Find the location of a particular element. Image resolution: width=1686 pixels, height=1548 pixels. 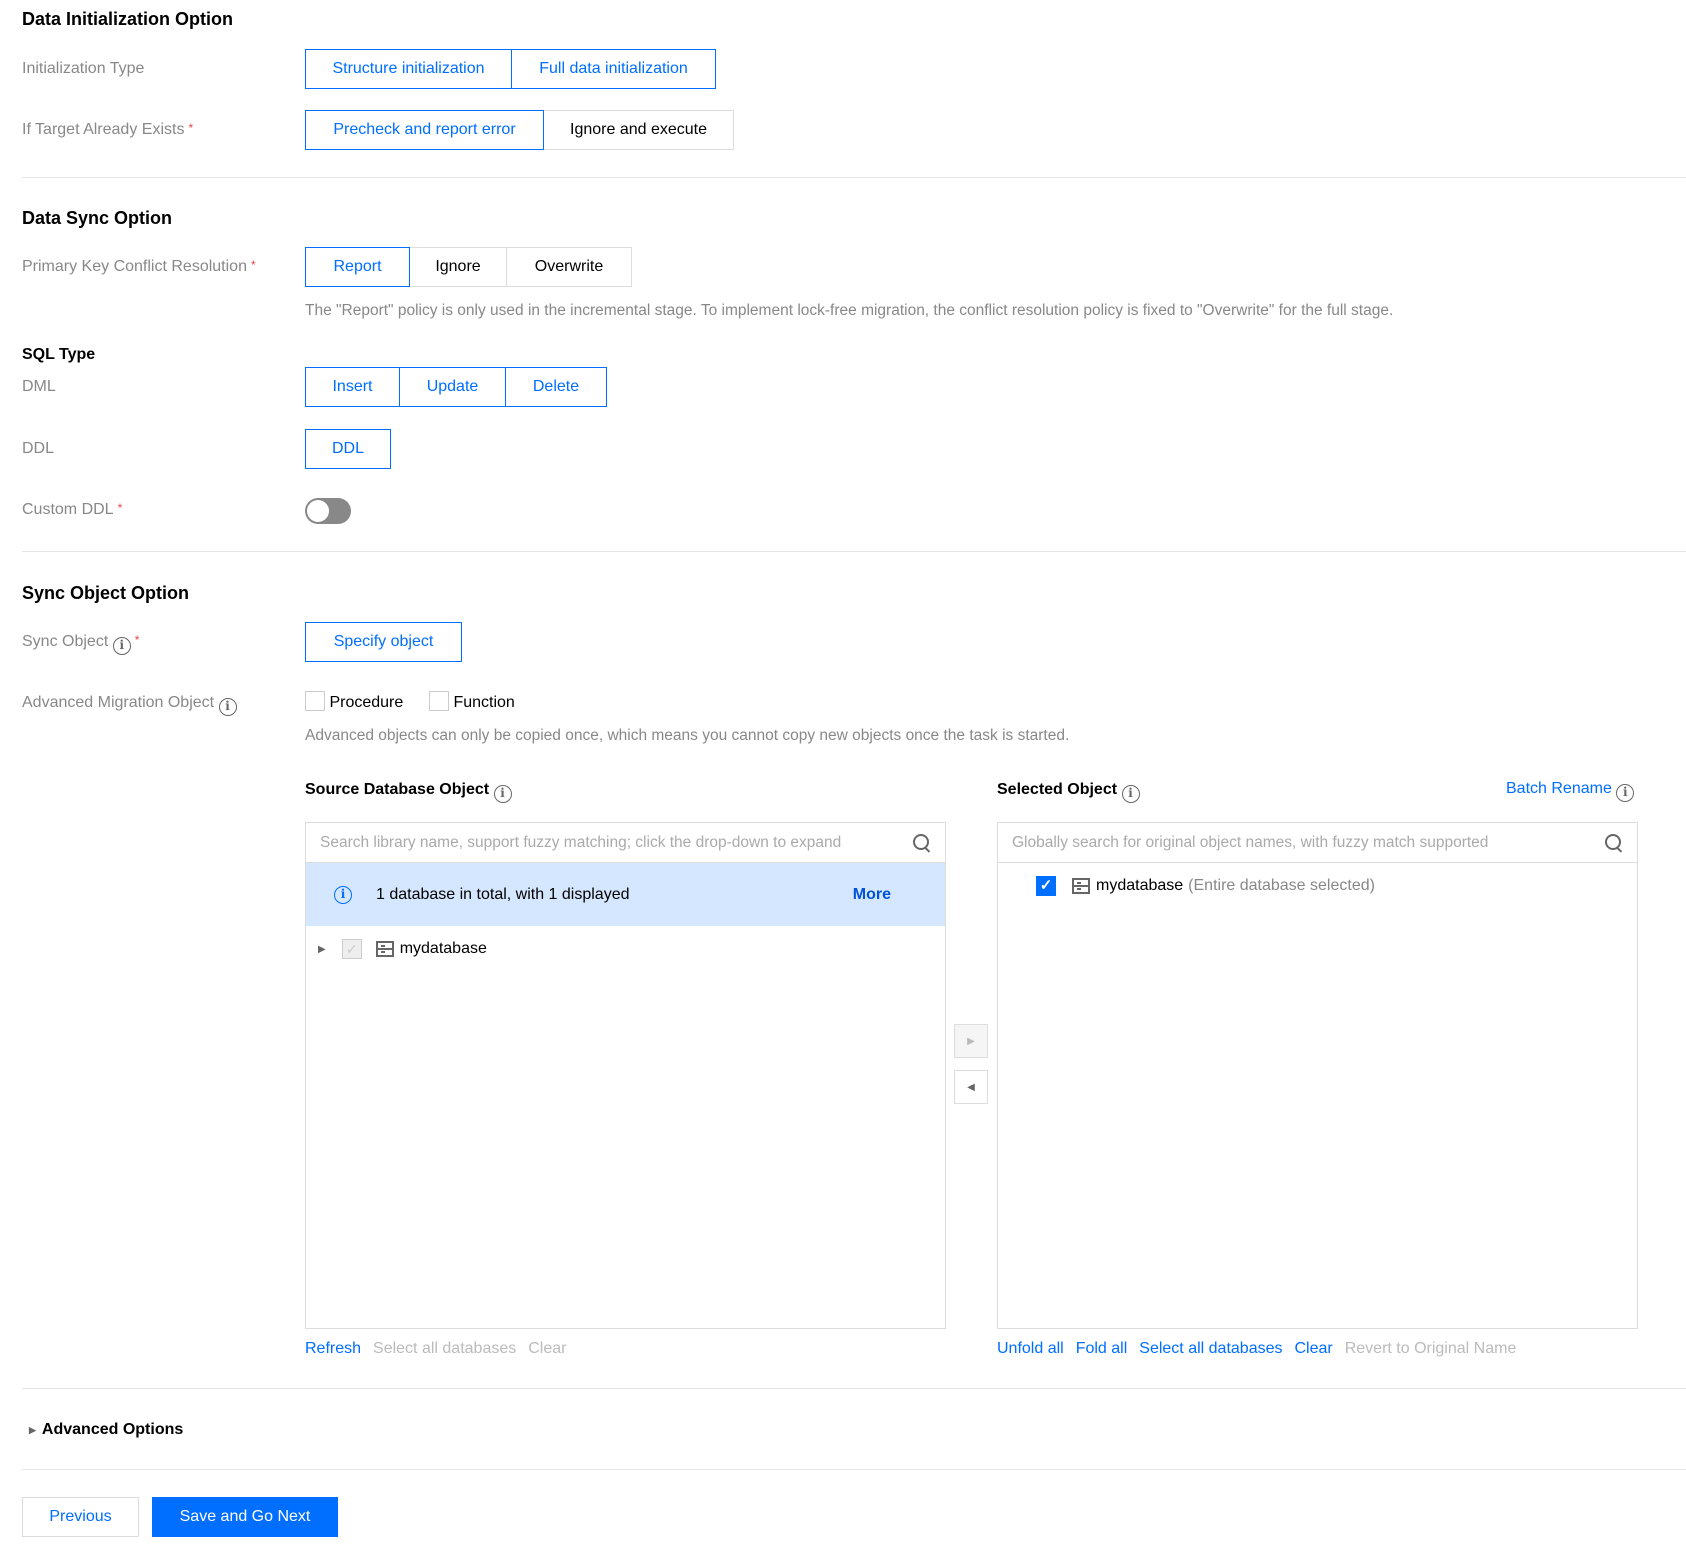

ddl-selector: DDL is located at coordinates (348, 449).